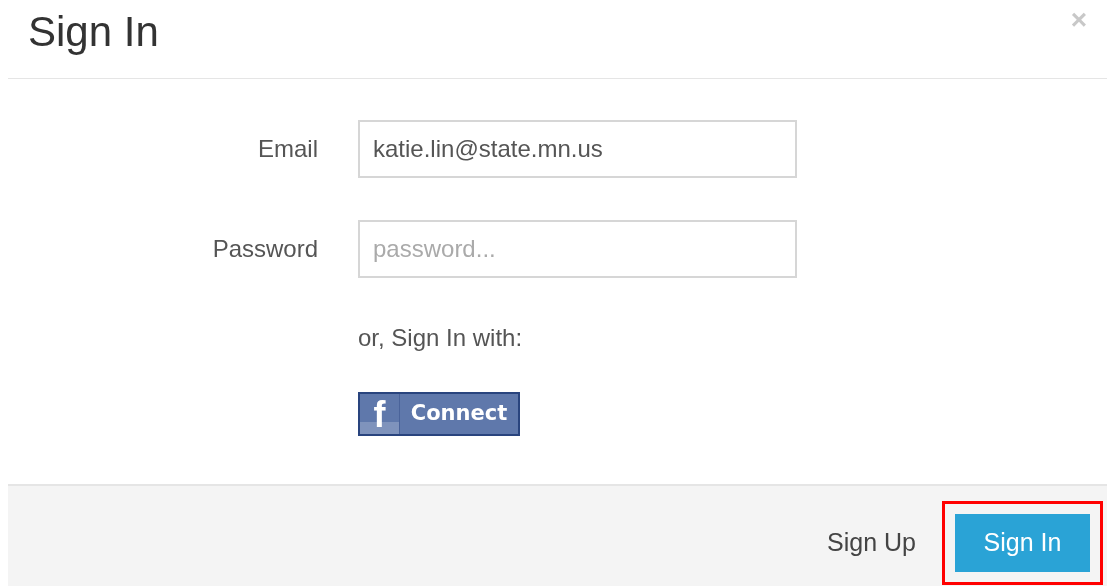 The width and height of the screenshot is (1107, 586). I want to click on field-label: Email, so click(287, 149).